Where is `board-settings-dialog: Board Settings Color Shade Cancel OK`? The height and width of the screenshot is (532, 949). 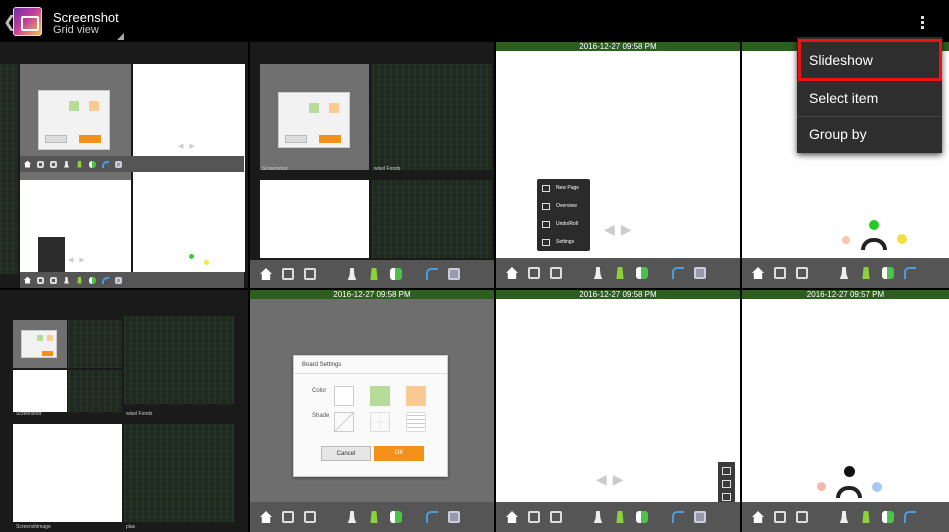 board-settings-dialog: Board Settings Color Shade Cancel OK is located at coordinates (370, 416).